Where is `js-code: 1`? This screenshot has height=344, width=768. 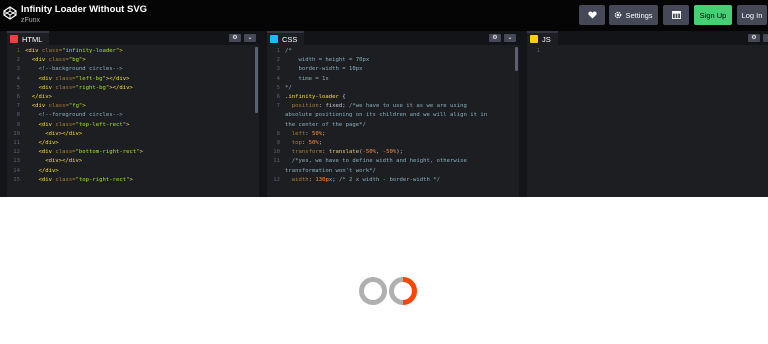 js-code: 1 is located at coordinates (647, 122).